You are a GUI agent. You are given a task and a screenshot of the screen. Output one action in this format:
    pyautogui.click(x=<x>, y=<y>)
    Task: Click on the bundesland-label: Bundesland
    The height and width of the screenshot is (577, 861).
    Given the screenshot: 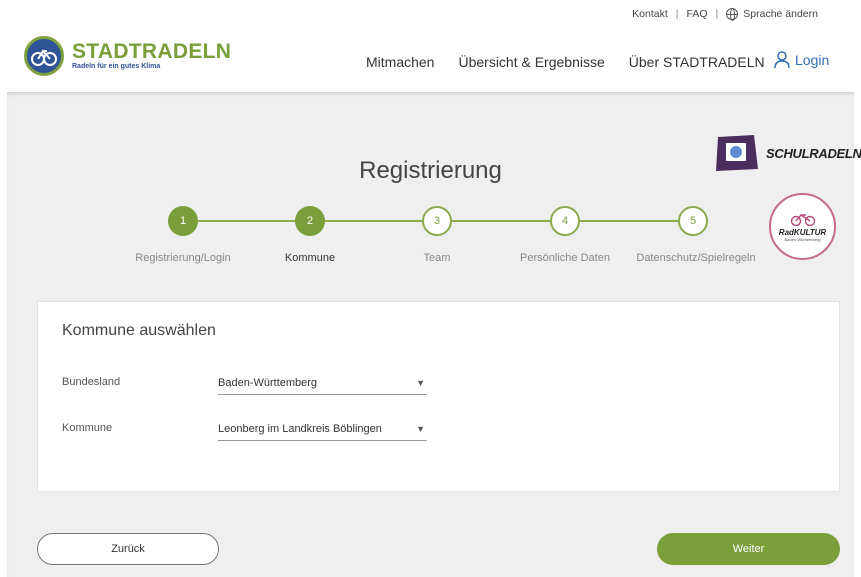 What is the action you would take?
    pyautogui.click(x=91, y=382)
    